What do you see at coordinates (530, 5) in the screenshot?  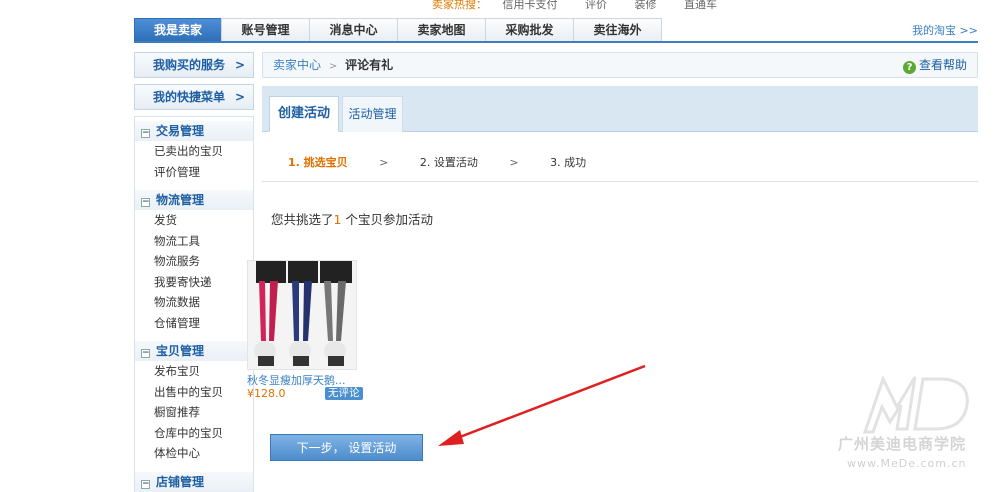 I see `hot-link: 信用卡支付` at bounding box center [530, 5].